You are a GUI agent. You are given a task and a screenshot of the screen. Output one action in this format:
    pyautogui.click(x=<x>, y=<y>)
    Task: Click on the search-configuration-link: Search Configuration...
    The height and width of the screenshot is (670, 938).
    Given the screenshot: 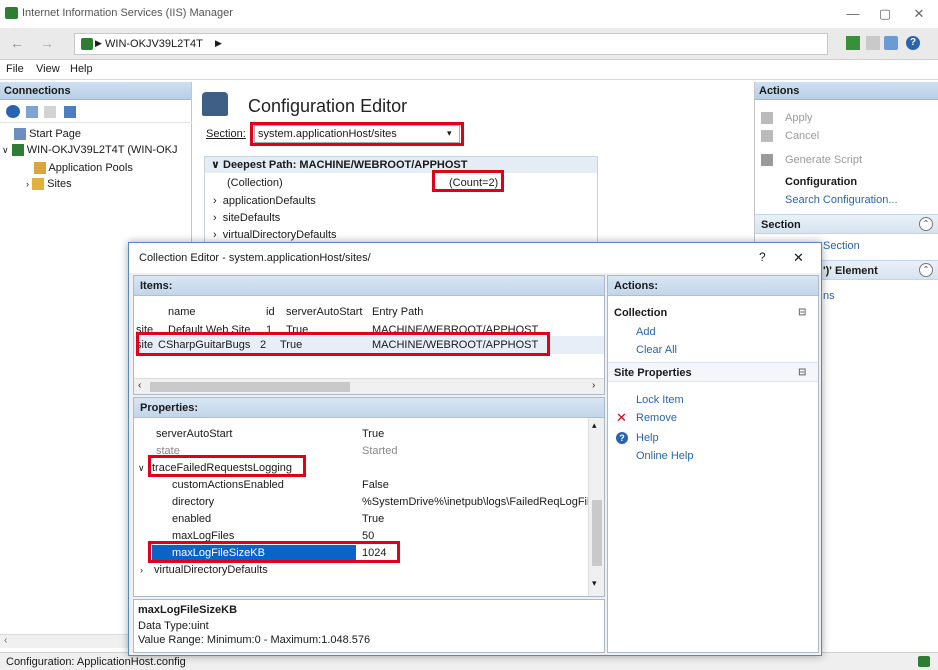 What is the action you would take?
    pyautogui.click(x=841, y=200)
    